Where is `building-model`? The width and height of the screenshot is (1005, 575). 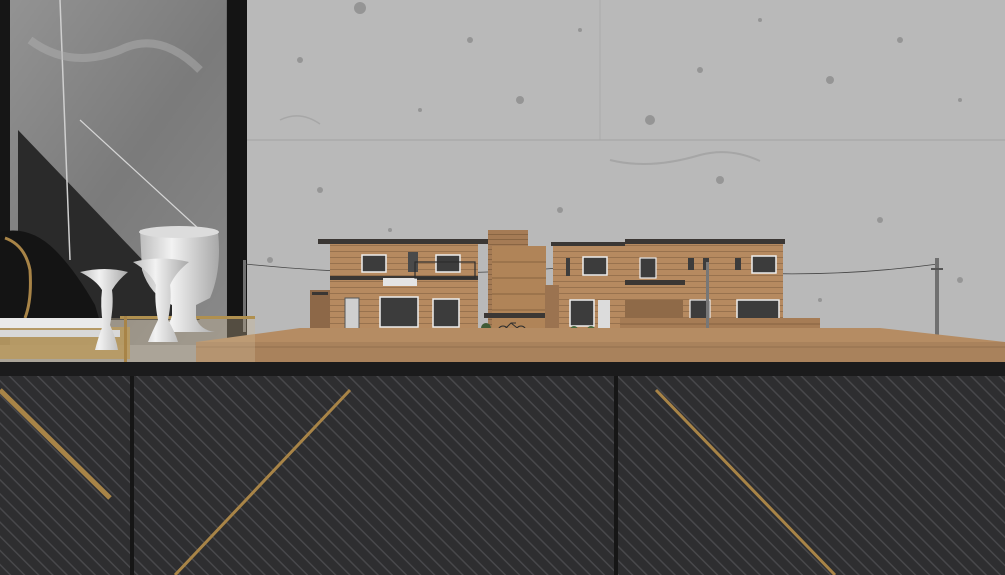
building-model is located at coordinates (565, 284).